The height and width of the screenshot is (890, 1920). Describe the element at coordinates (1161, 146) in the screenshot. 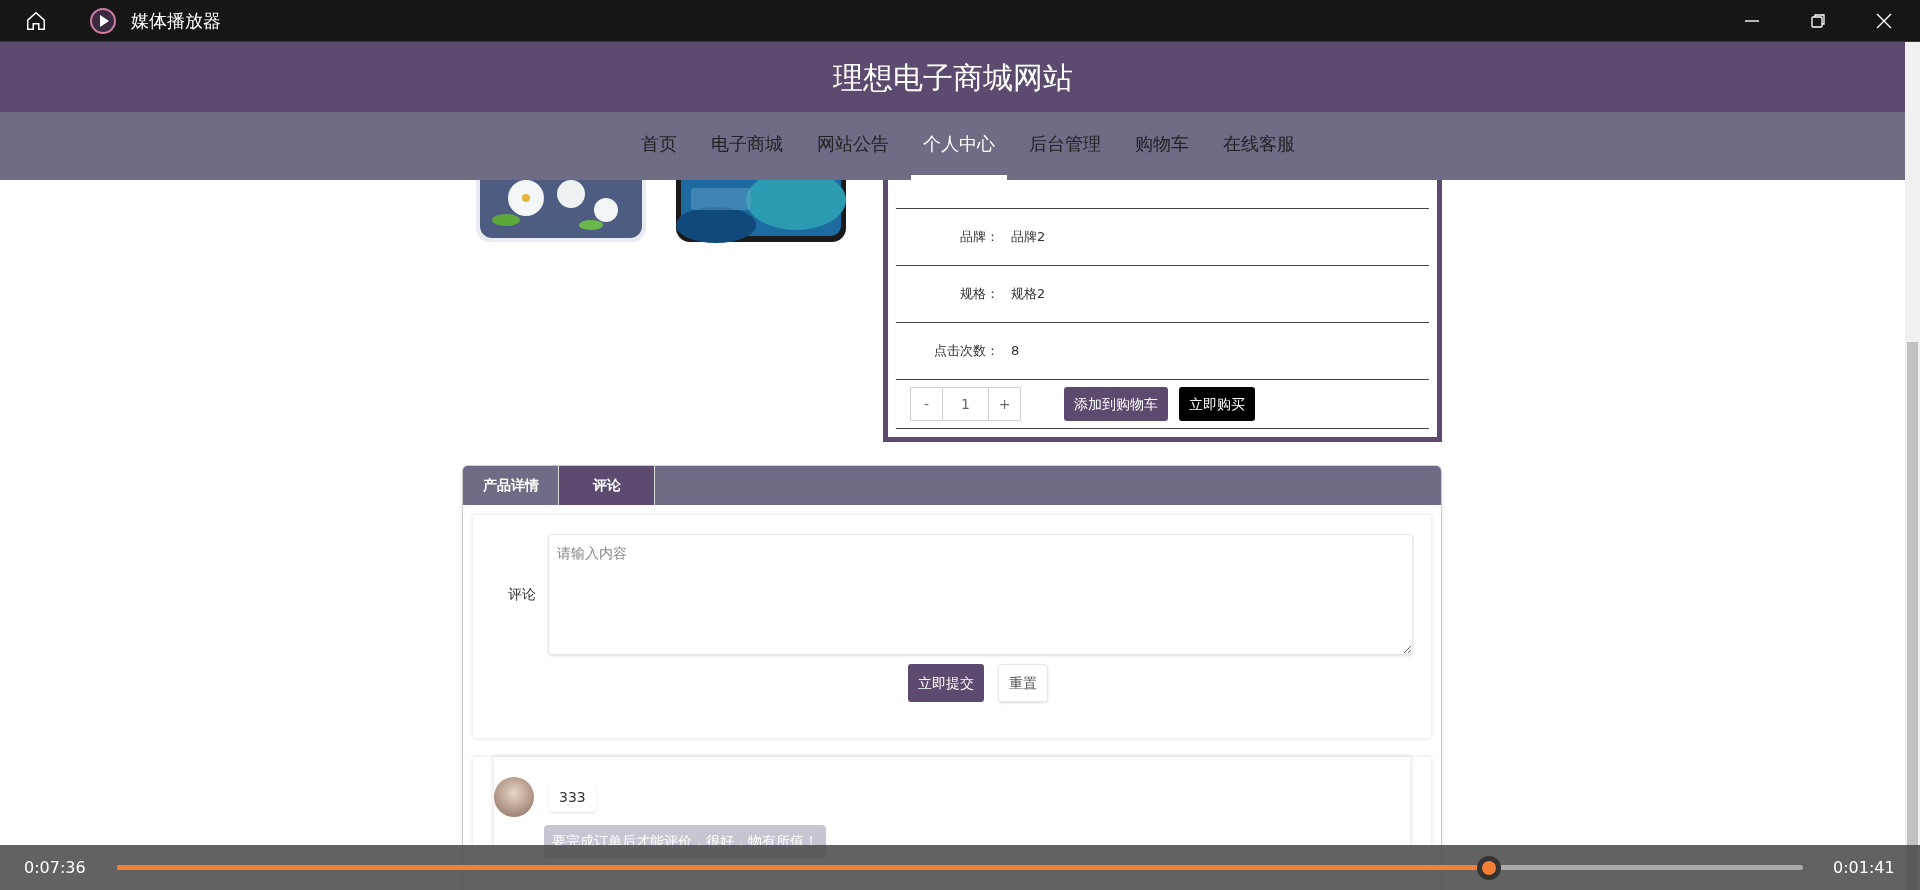

I see `nav-link: 购物车` at that location.